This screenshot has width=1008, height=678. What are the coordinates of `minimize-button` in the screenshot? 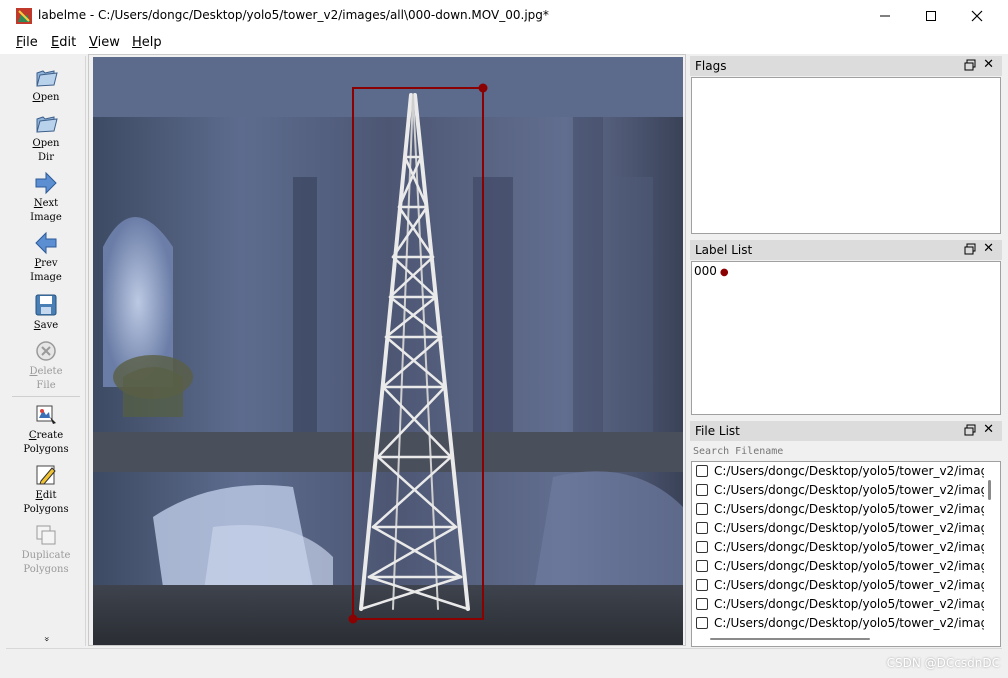 It's located at (885, 16).